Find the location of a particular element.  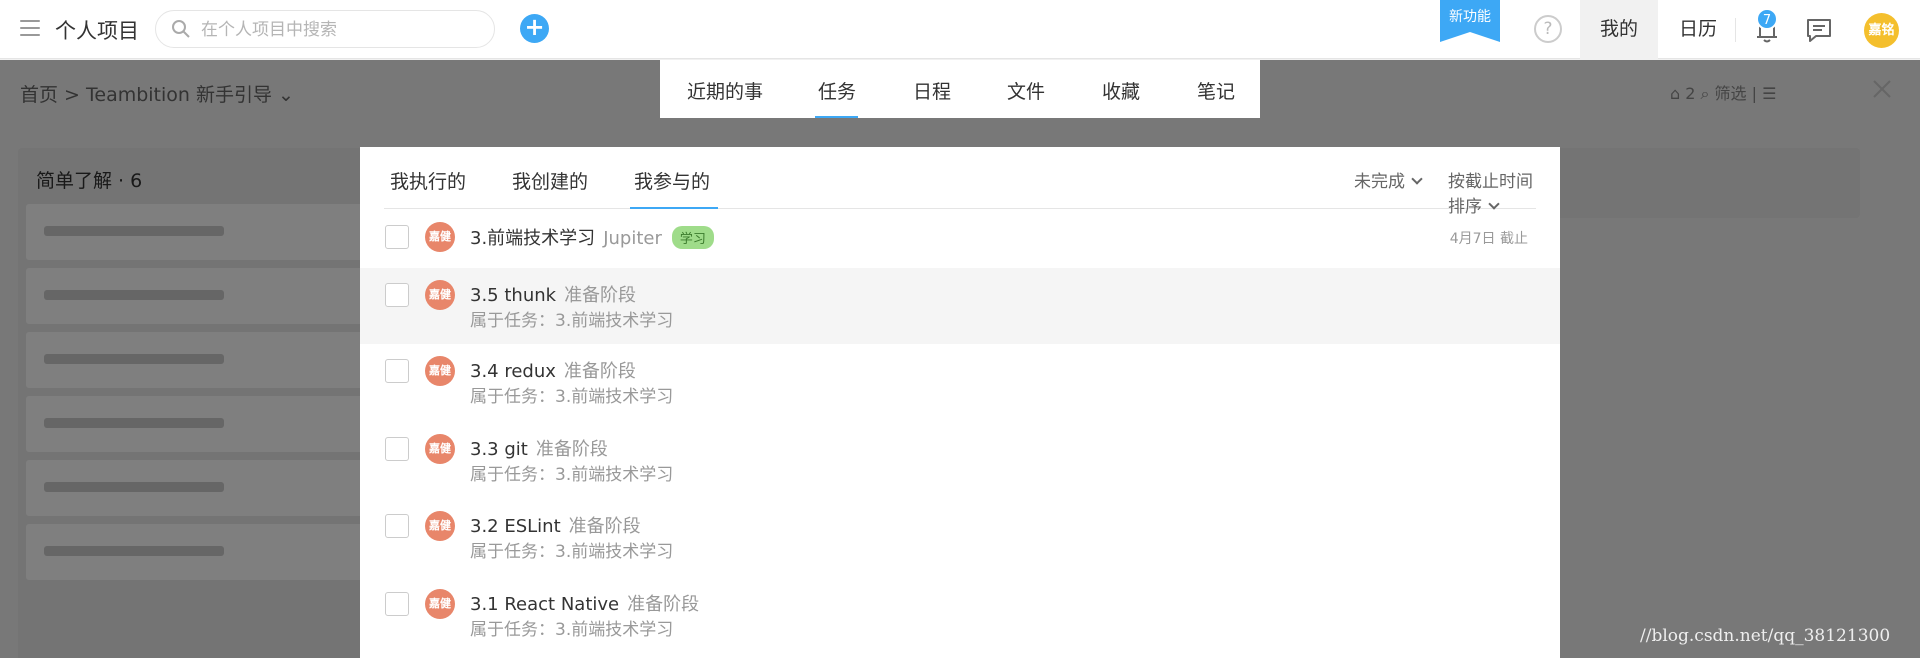

task-title-line: 3.前端技术学习 Jupiter 学习 is located at coordinates (592, 237).